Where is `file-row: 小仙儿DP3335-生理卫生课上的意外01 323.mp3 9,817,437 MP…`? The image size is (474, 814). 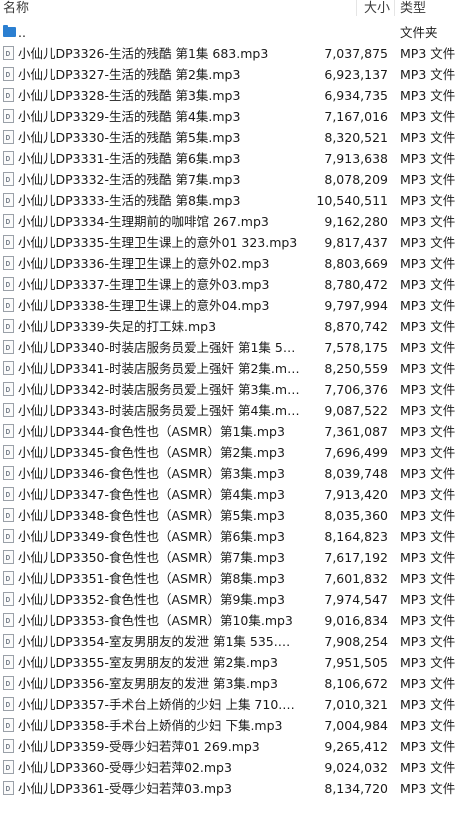
file-row: 小仙儿DP3335-生理卫生课上的意外01 323.mp3 9,817,437 MP… is located at coordinates (237, 242).